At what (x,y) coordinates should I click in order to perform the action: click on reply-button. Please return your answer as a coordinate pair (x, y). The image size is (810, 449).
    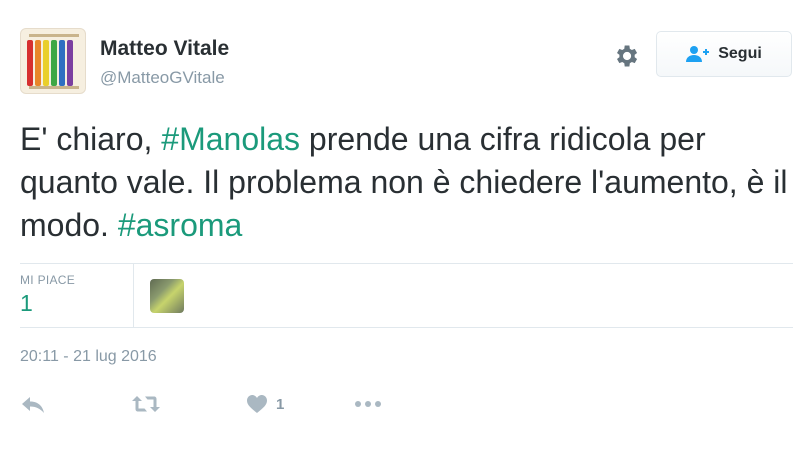
    Looking at the image, I should click on (33, 404).